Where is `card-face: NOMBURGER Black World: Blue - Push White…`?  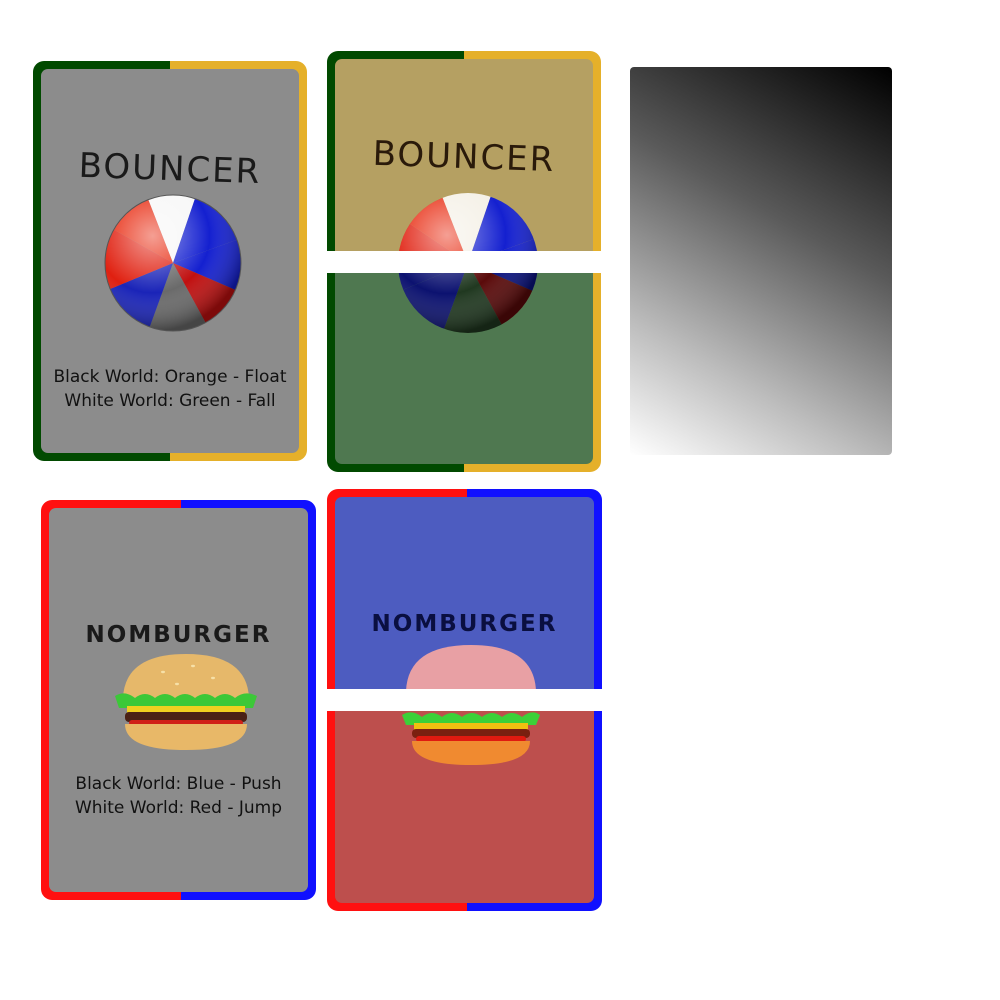 card-face: NOMBURGER Black World: Blue - Push White… is located at coordinates (178, 700).